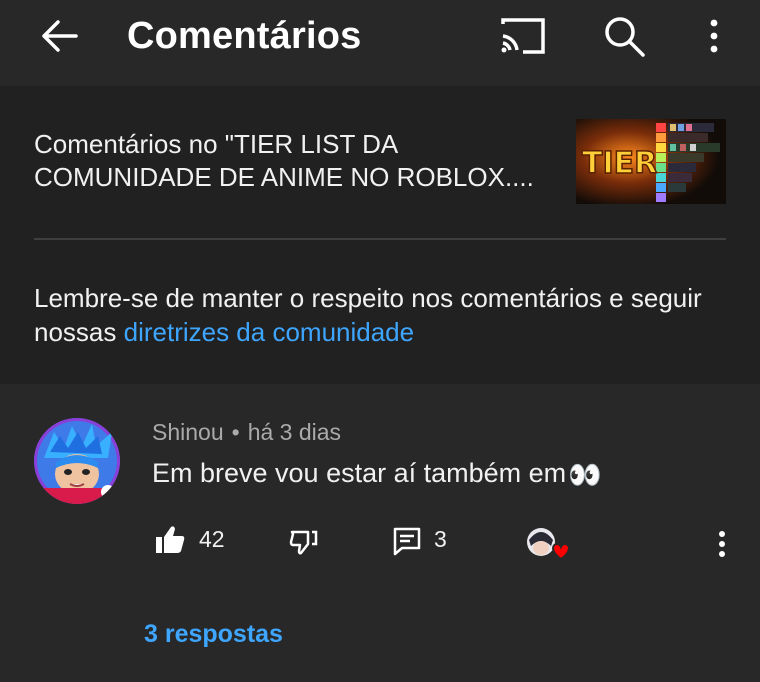  Describe the element at coordinates (407, 541) in the screenshot. I see `reply-icon` at that location.